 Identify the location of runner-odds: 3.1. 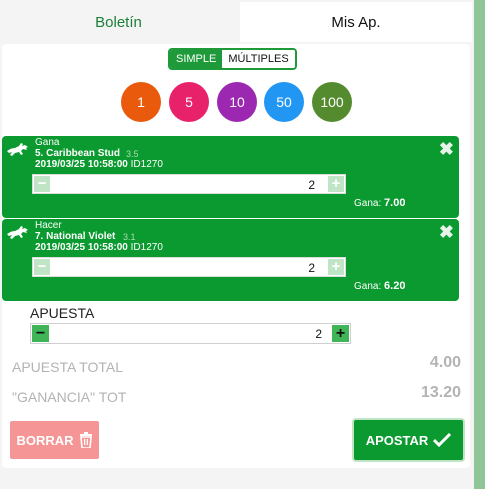
(129, 237).